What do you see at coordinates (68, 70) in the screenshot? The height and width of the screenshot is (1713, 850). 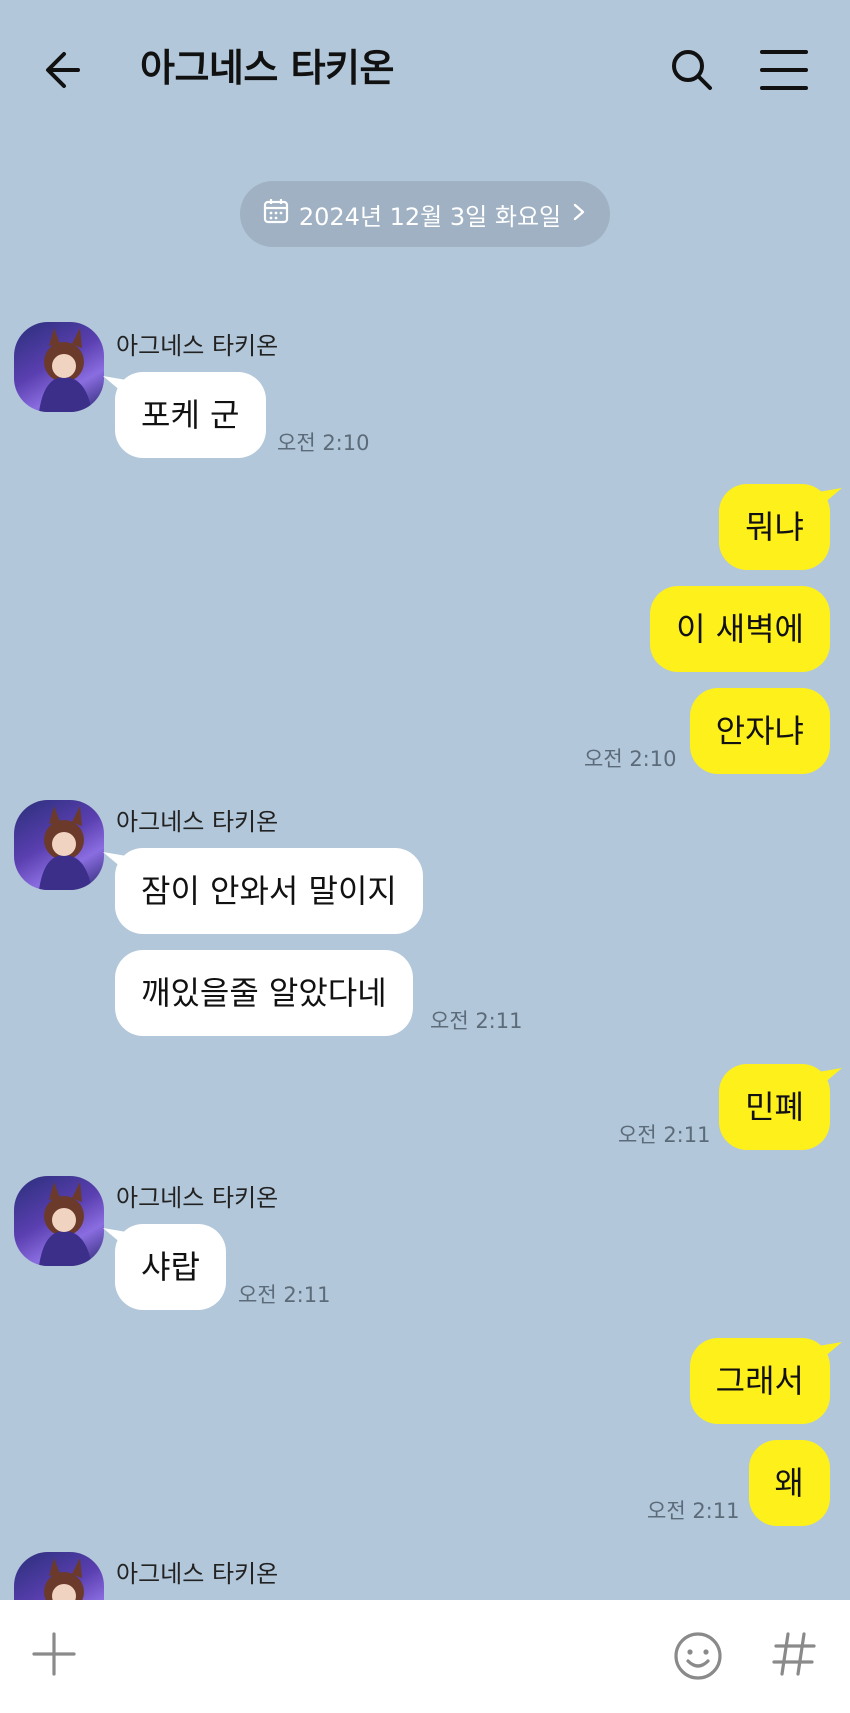 I see `back-arrow-icon` at bounding box center [68, 70].